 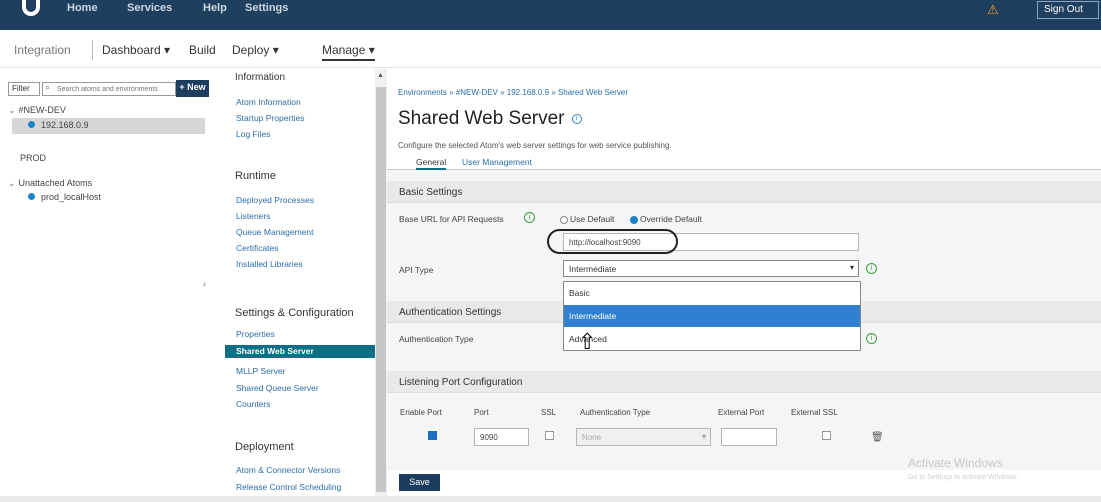 What do you see at coordinates (744, 162) in the screenshot?
I see `tab-bar: General User Management` at bounding box center [744, 162].